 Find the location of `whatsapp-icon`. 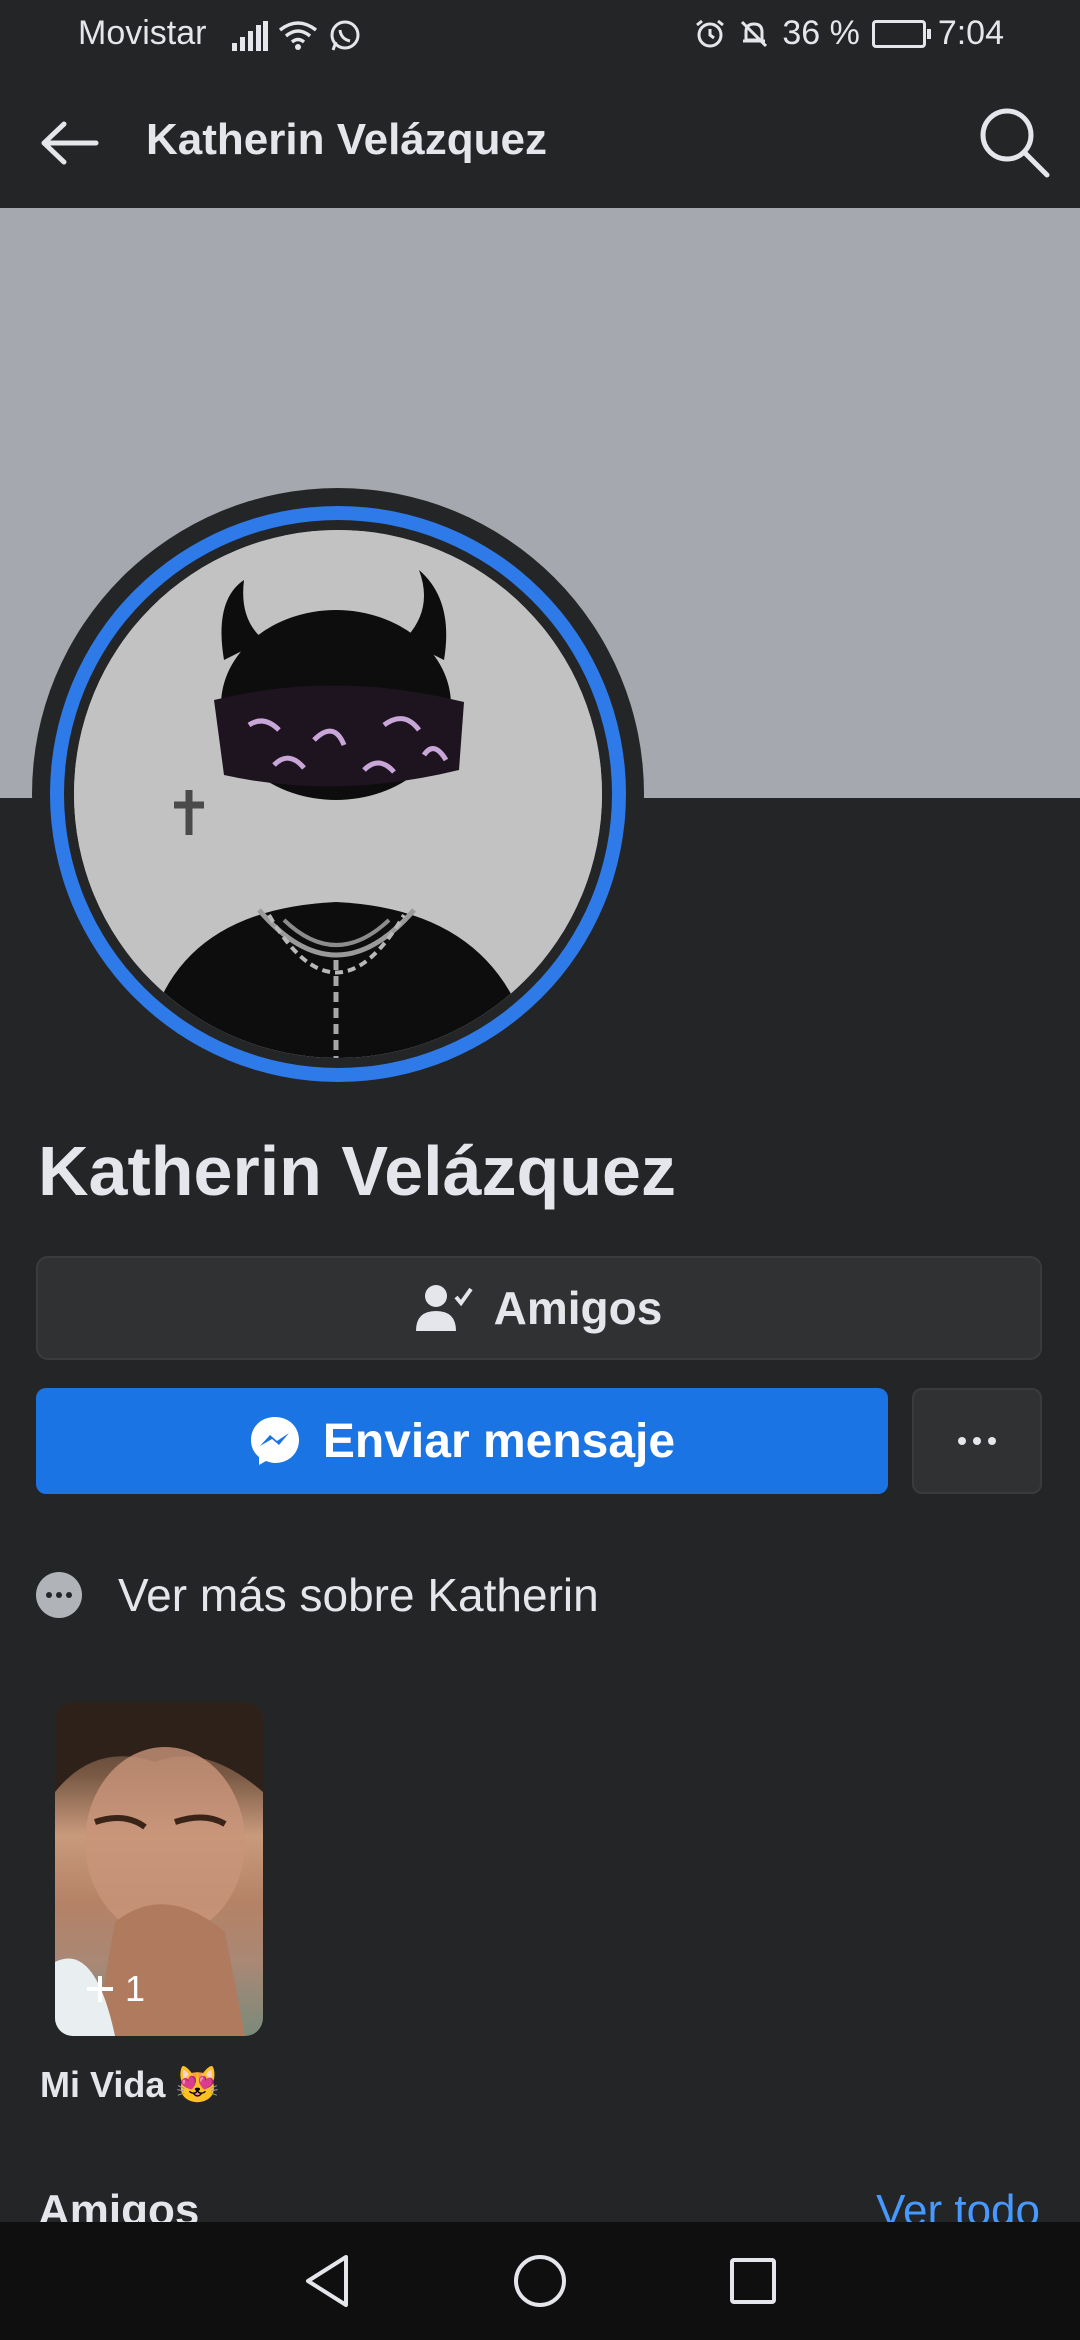

whatsapp-icon is located at coordinates (345, 35).